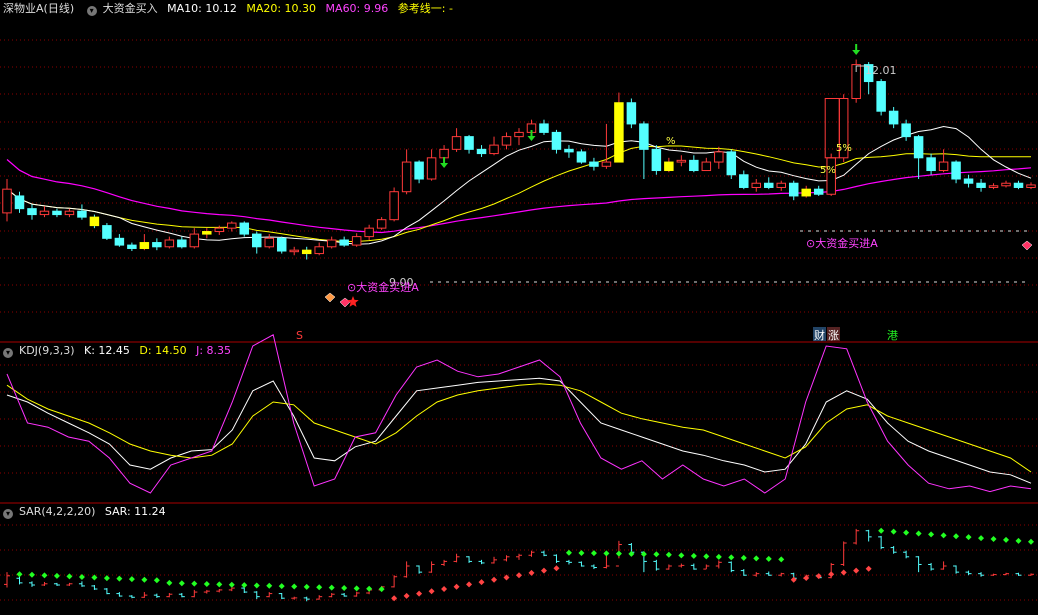 The image size is (1038, 615). Describe the element at coordinates (892, 335) in the screenshot. I see `event-marker-hk: 港` at that location.